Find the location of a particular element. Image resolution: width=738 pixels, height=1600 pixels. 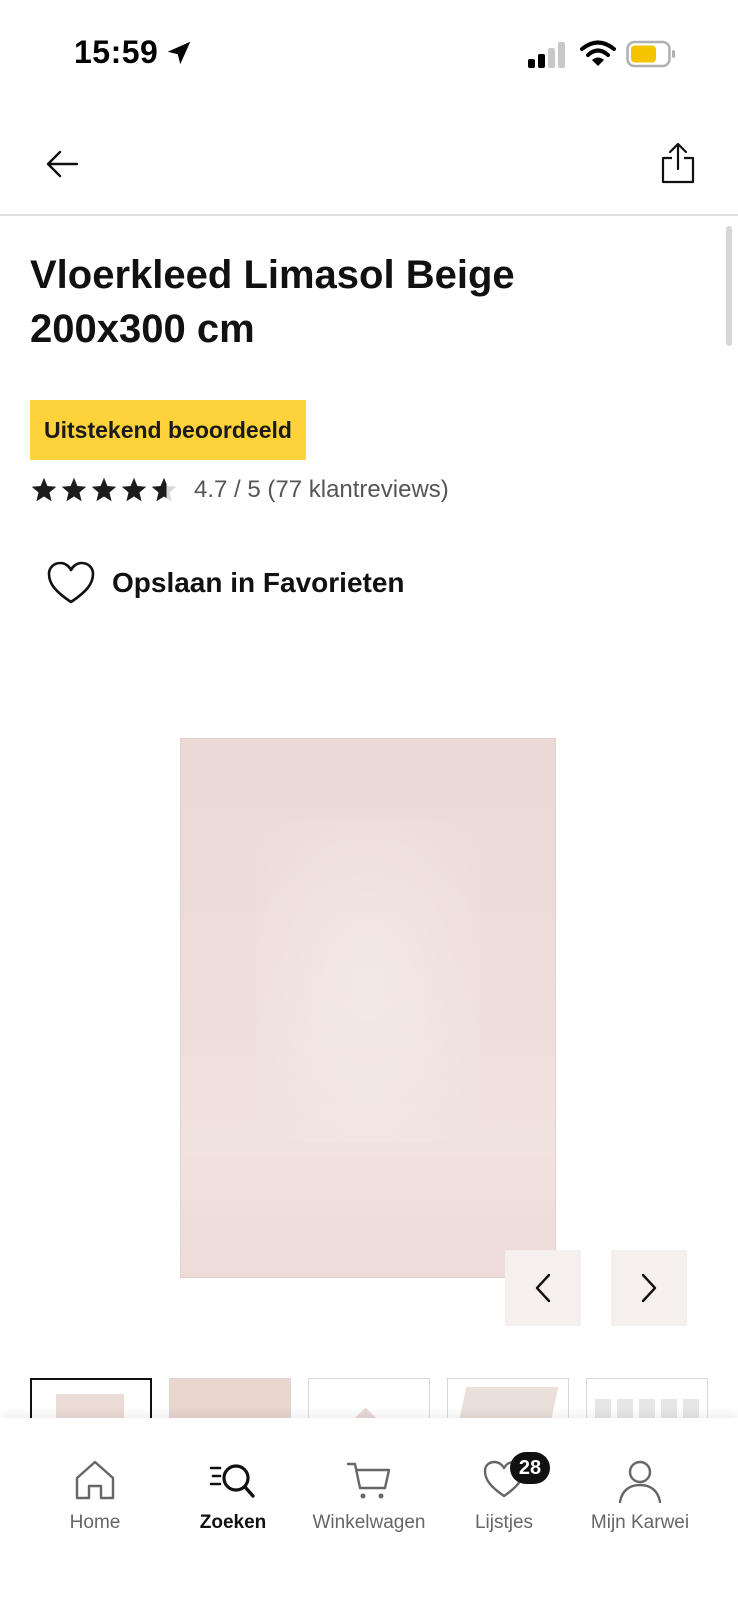

search-icon is located at coordinates (232, 1481).